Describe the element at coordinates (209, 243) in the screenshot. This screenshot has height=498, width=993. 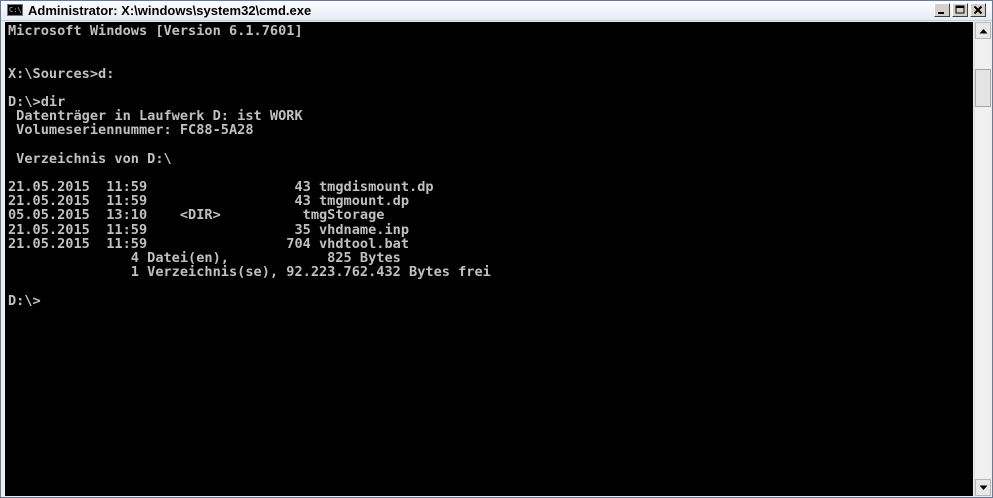
I see `console-line: 21.05.2015 11:59 704 vhdtool.bat` at that location.